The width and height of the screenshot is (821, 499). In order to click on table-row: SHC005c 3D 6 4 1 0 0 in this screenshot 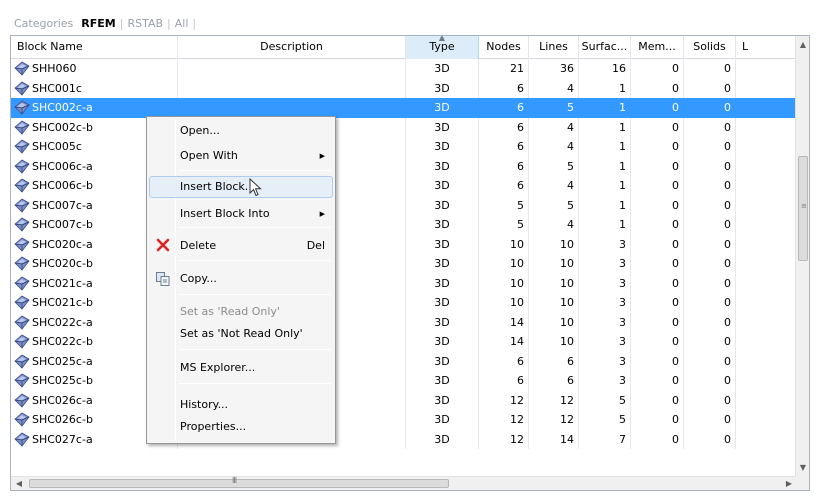, I will do `click(404, 147)`.